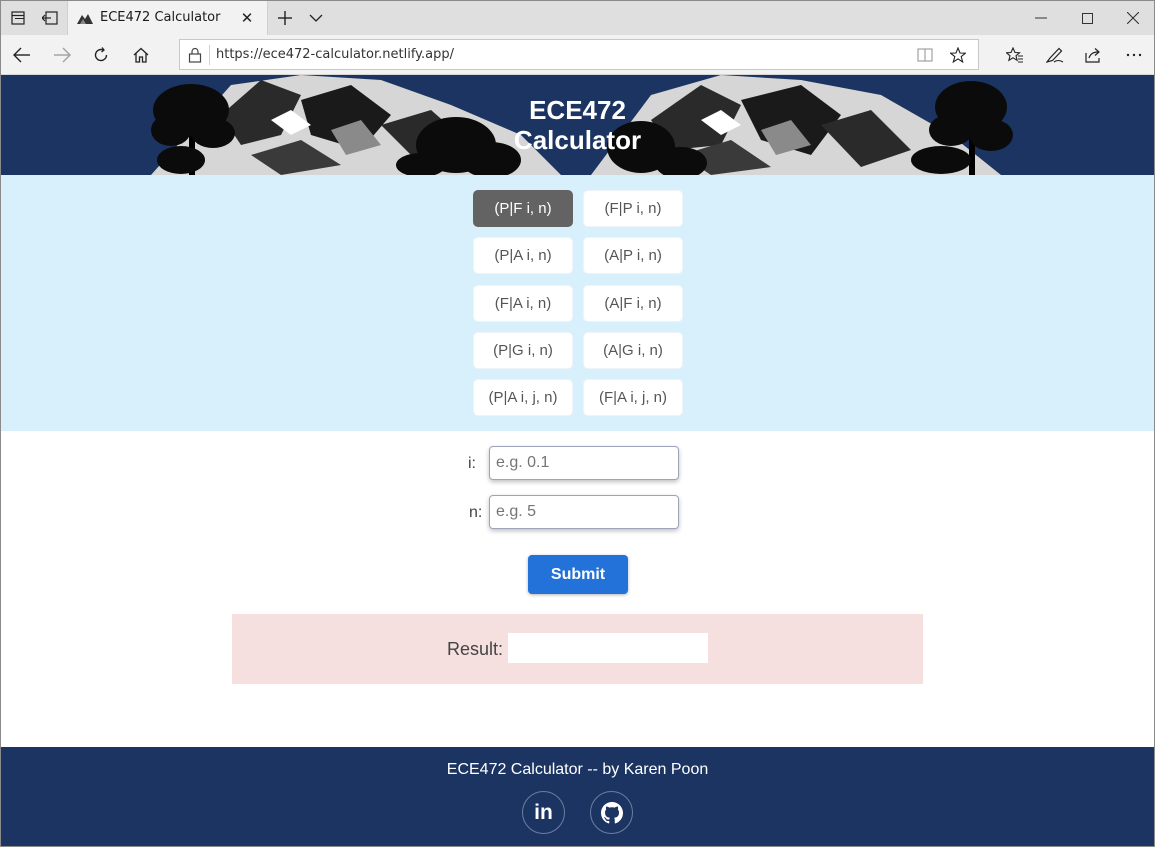 The image size is (1155, 847). I want to click on new-tab-icon, so click(285, 18).